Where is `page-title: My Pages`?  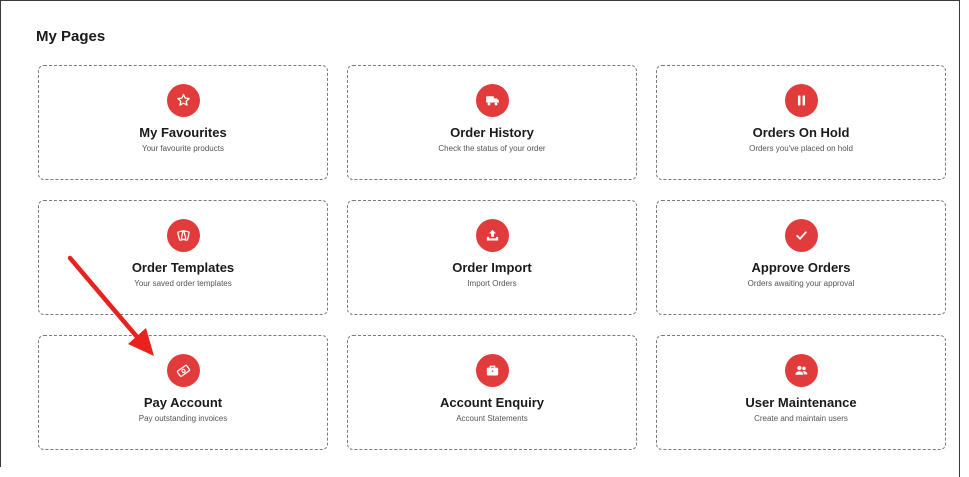
page-title: My Pages is located at coordinates (71, 36).